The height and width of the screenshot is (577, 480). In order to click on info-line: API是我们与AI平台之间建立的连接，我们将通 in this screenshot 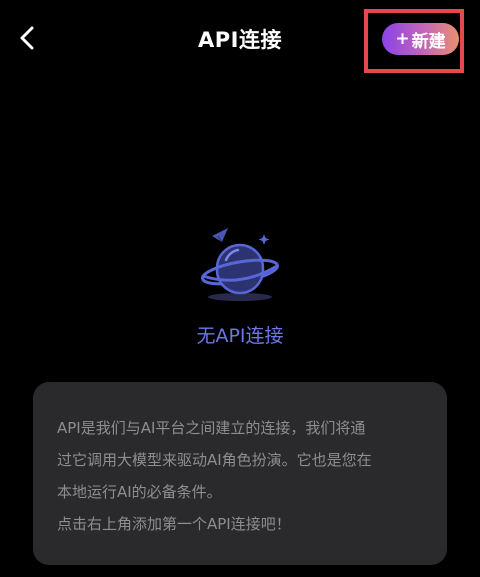, I will do `click(211, 428)`.